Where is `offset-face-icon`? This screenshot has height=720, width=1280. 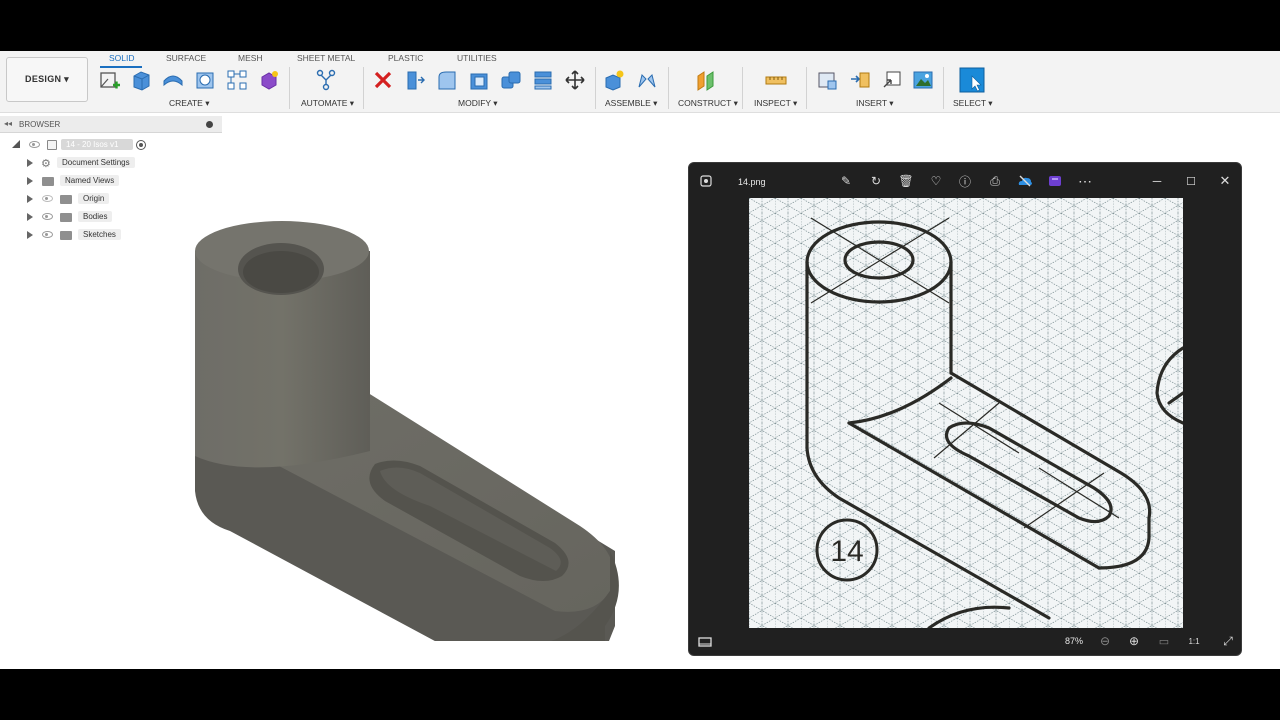
offset-face-icon is located at coordinates (543, 80).